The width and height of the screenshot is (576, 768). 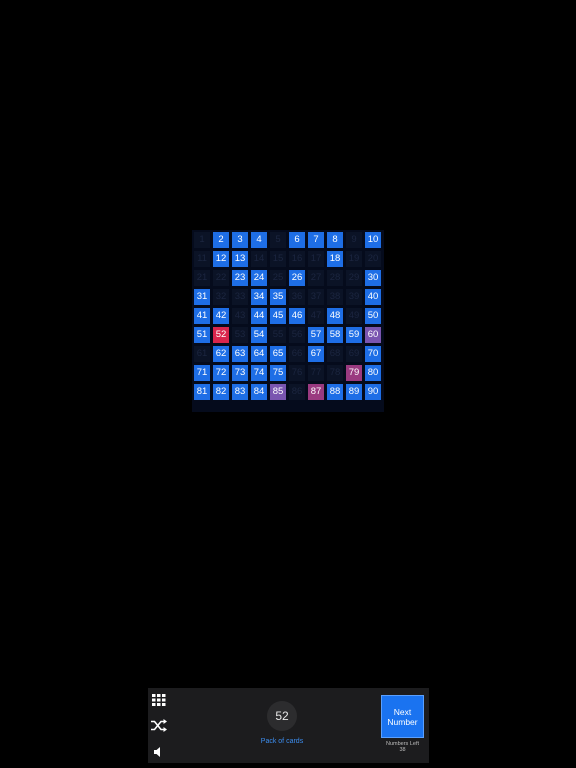 What do you see at coordinates (373, 240) in the screenshot?
I see `number-cell-10: 10` at bounding box center [373, 240].